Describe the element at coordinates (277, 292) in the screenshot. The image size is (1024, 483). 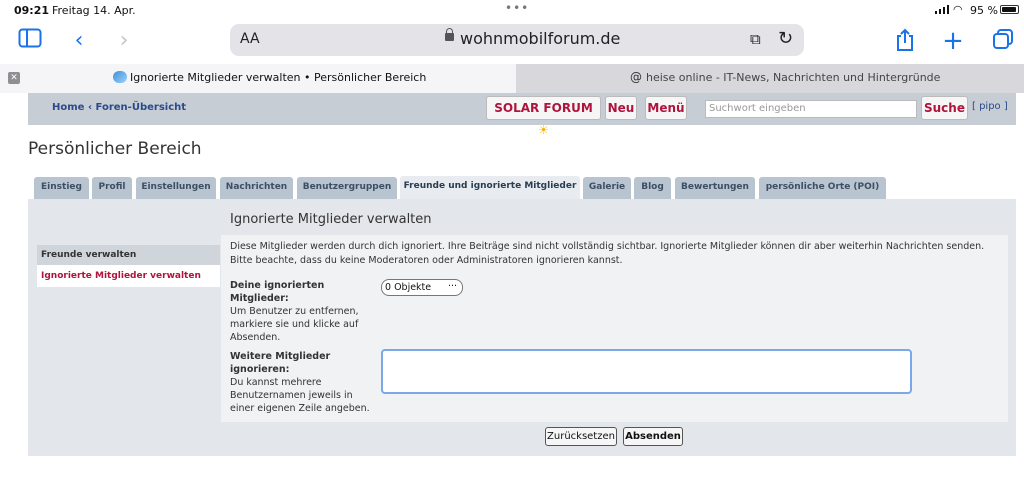
I see `ignored-members-label: Deine ignorierten Mitglieder:` at that location.